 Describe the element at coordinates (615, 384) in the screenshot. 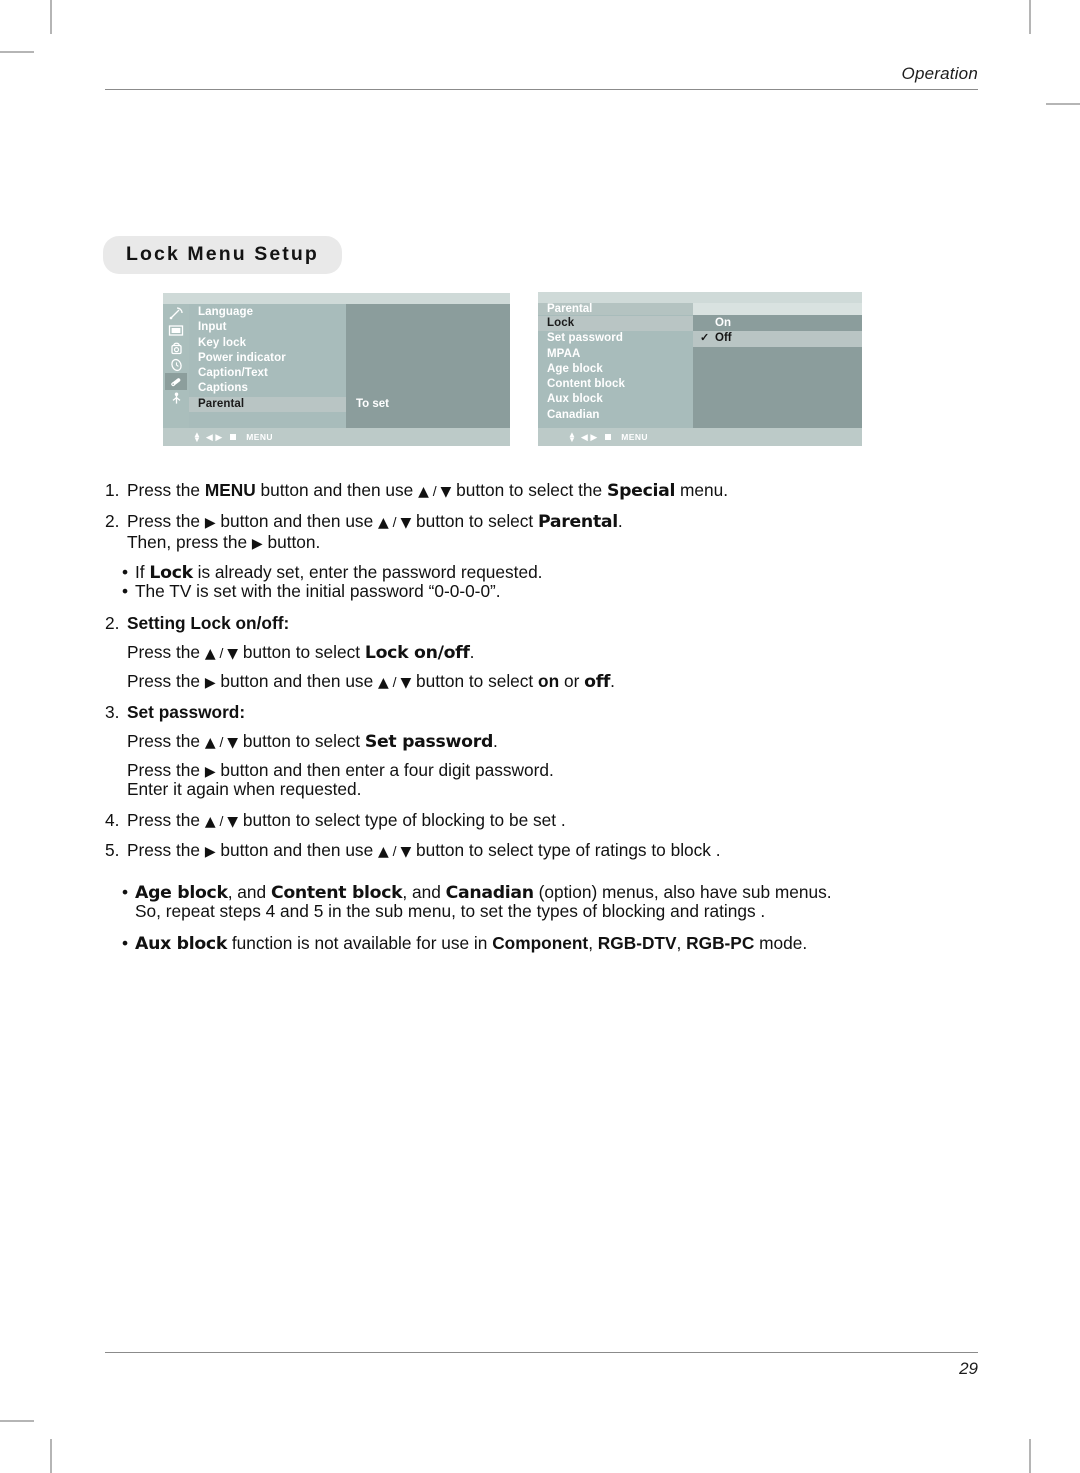

I see `osd-menu-item: Content block` at that location.